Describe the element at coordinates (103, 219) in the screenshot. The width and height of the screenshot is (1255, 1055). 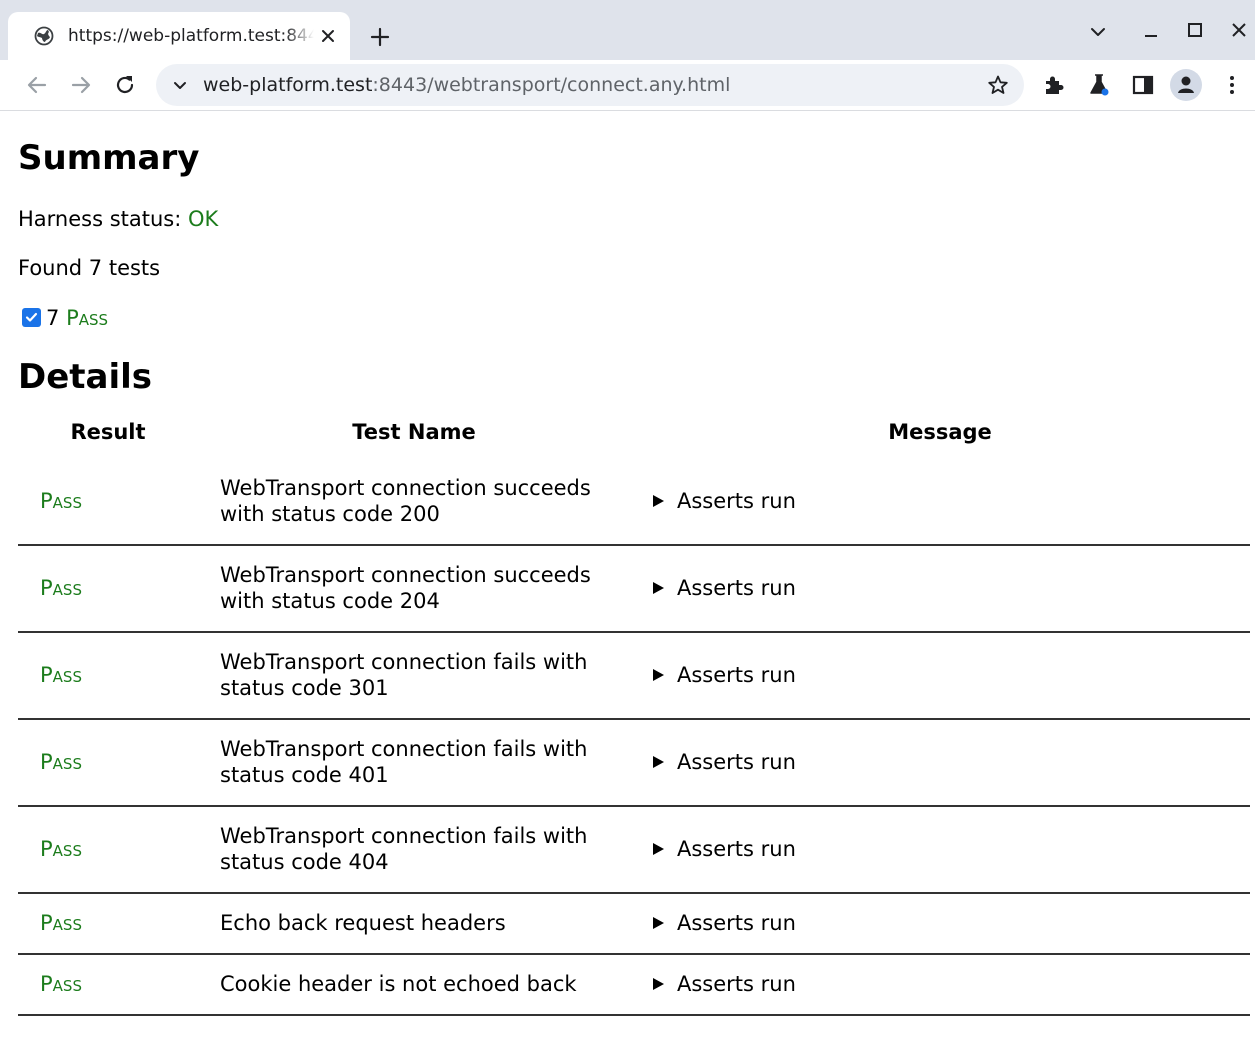
I see `harness-status-label: Harness status:` at that location.